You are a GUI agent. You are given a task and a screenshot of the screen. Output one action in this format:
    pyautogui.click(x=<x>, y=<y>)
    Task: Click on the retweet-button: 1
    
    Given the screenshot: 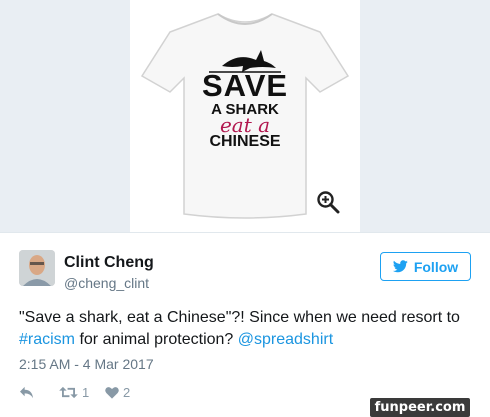 What is the action you would take?
    pyautogui.click(x=82, y=392)
    